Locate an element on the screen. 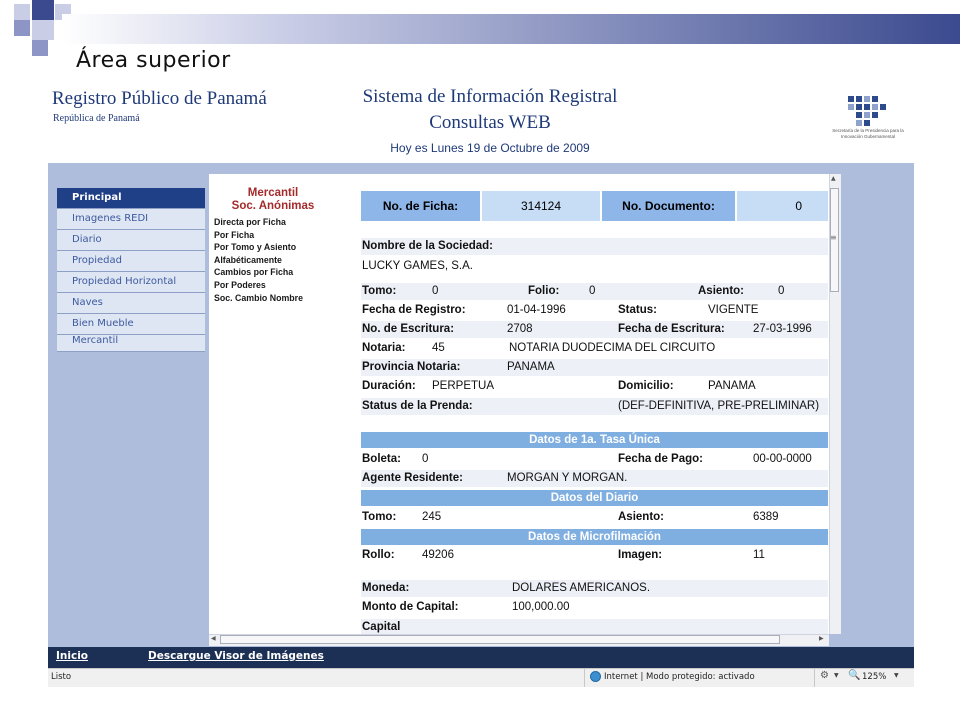 The height and width of the screenshot is (720, 960). submenu-subheading: Soc. Anónimas is located at coordinates (273, 206).